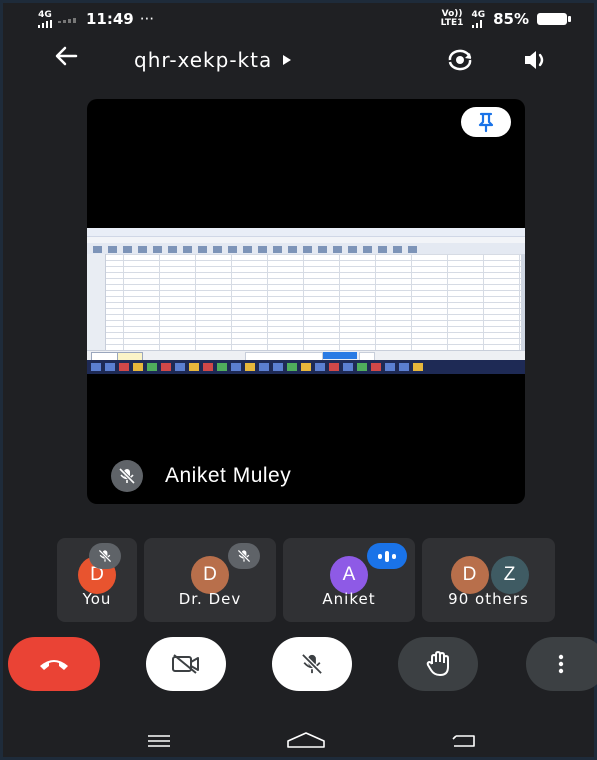 The height and width of the screenshot is (760, 597). What do you see at coordinates (96, 302) in the screenshot?
I see `shared-row-header` at bounding box center [96, 302].